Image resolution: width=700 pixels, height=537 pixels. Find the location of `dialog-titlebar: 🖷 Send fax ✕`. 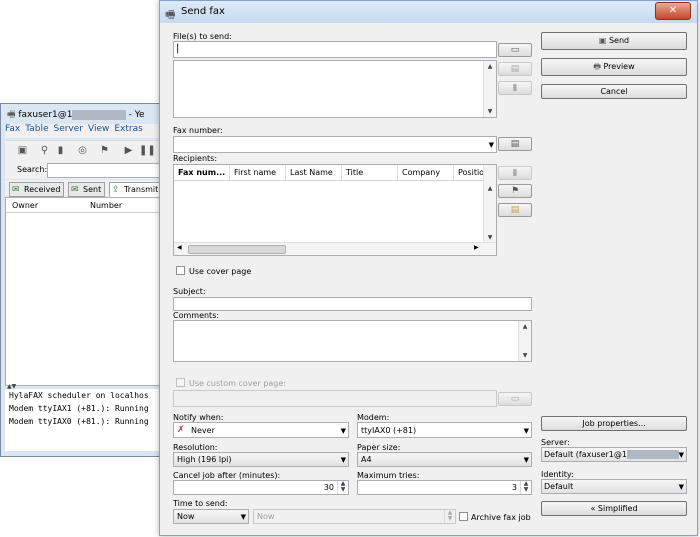

dialog-titlebar: 🖷 Send fax ✕ is located at coordinates (428, 12).